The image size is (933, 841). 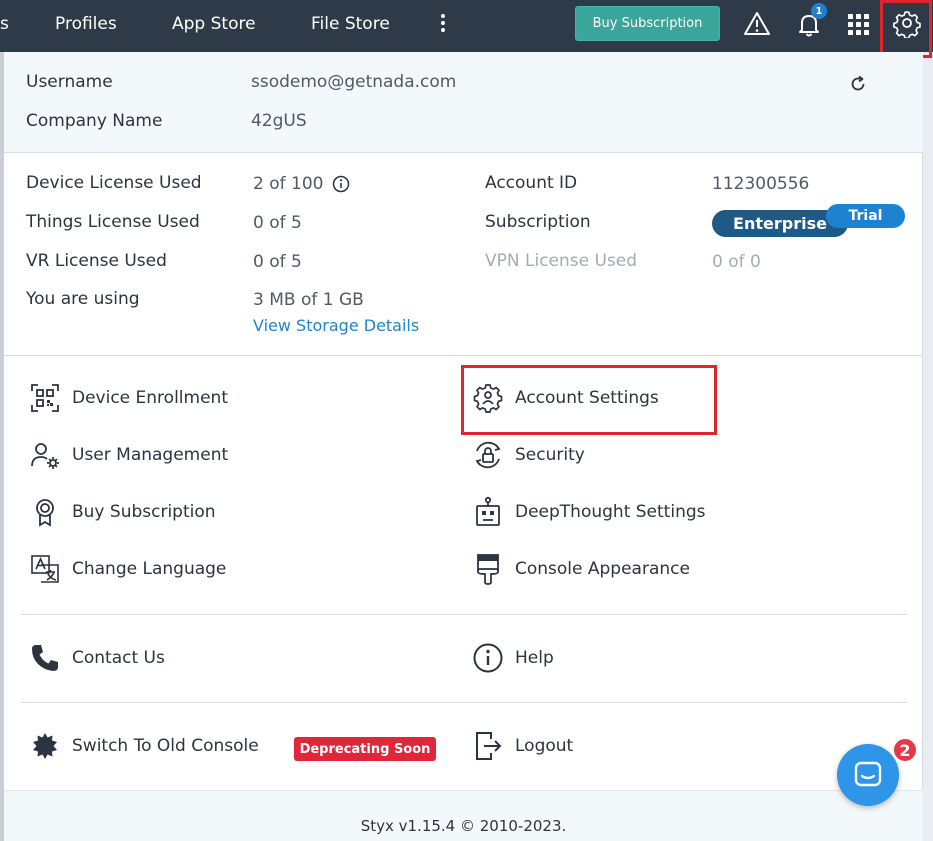 What do you see at coordinates (96, 261) in the screenshot?
I see `vr-license-label: VR License Used` at bounding box center [96, 261].